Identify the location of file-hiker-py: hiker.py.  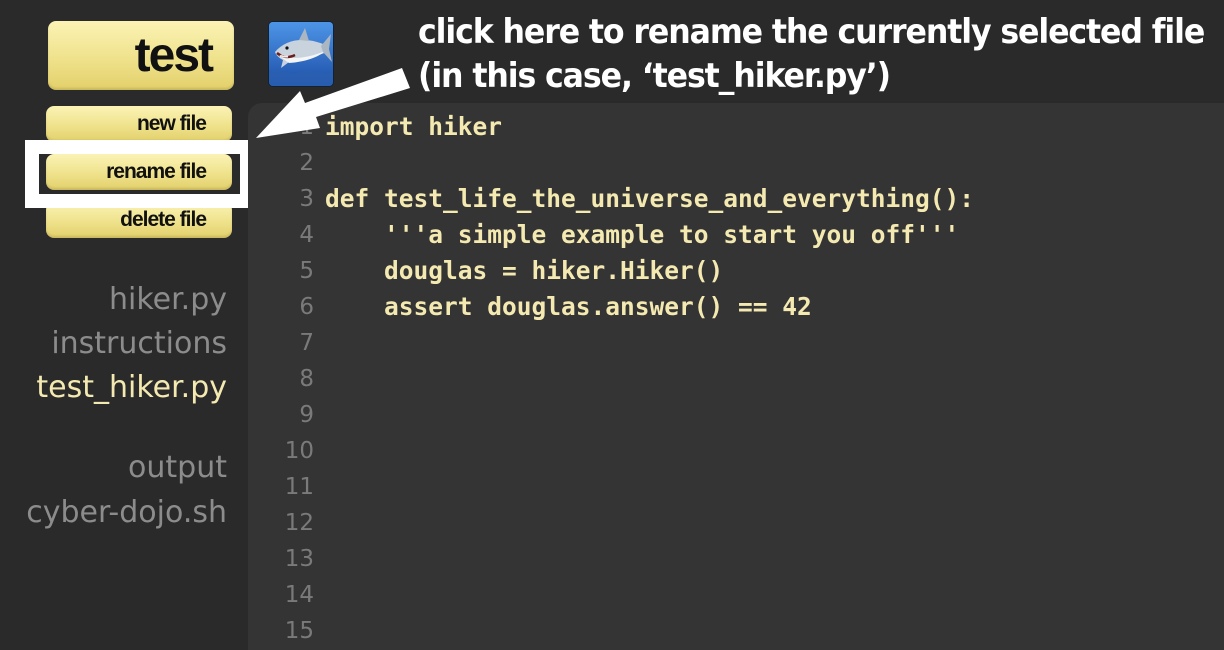
(168, 299).